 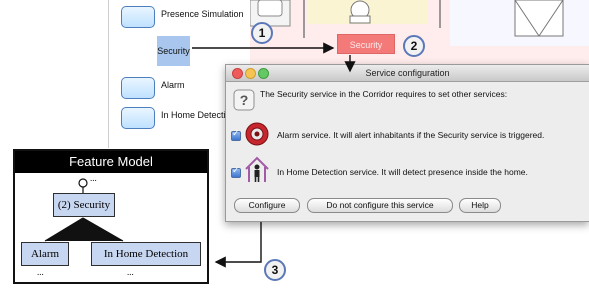 I want to click on callout-1: 1, so click(x=262, y=33).